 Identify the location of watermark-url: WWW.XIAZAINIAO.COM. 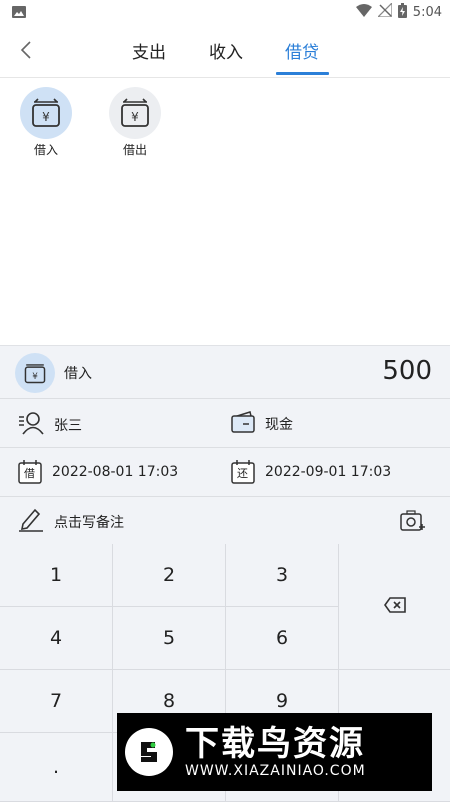
(275, 771).